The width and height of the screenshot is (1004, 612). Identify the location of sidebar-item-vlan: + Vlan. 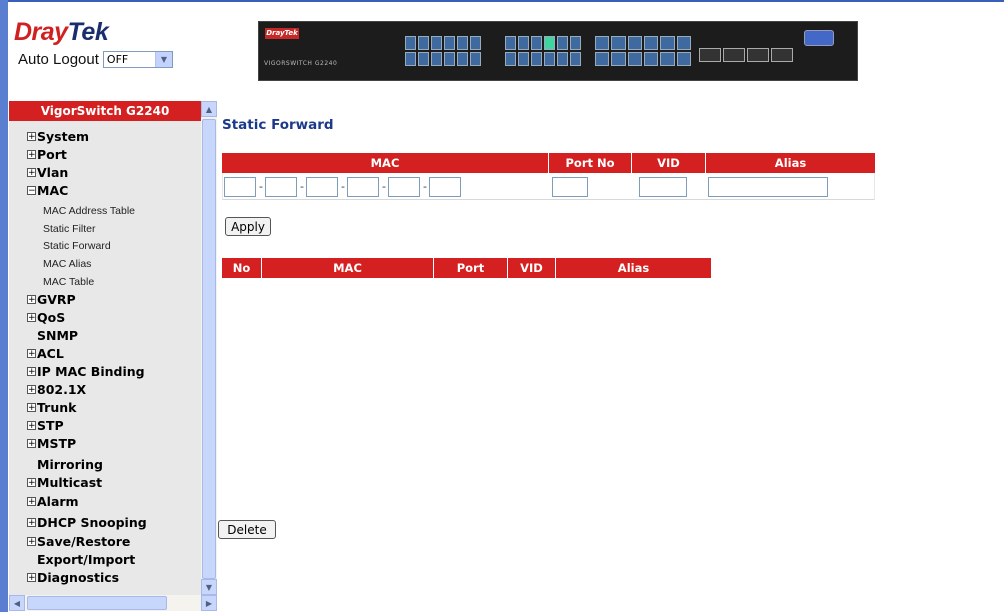
(47, 172).